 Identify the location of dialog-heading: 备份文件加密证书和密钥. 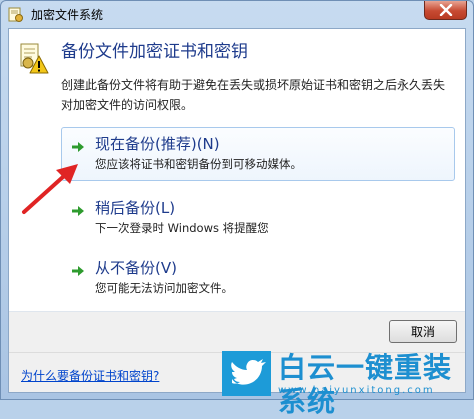
(154, 52).